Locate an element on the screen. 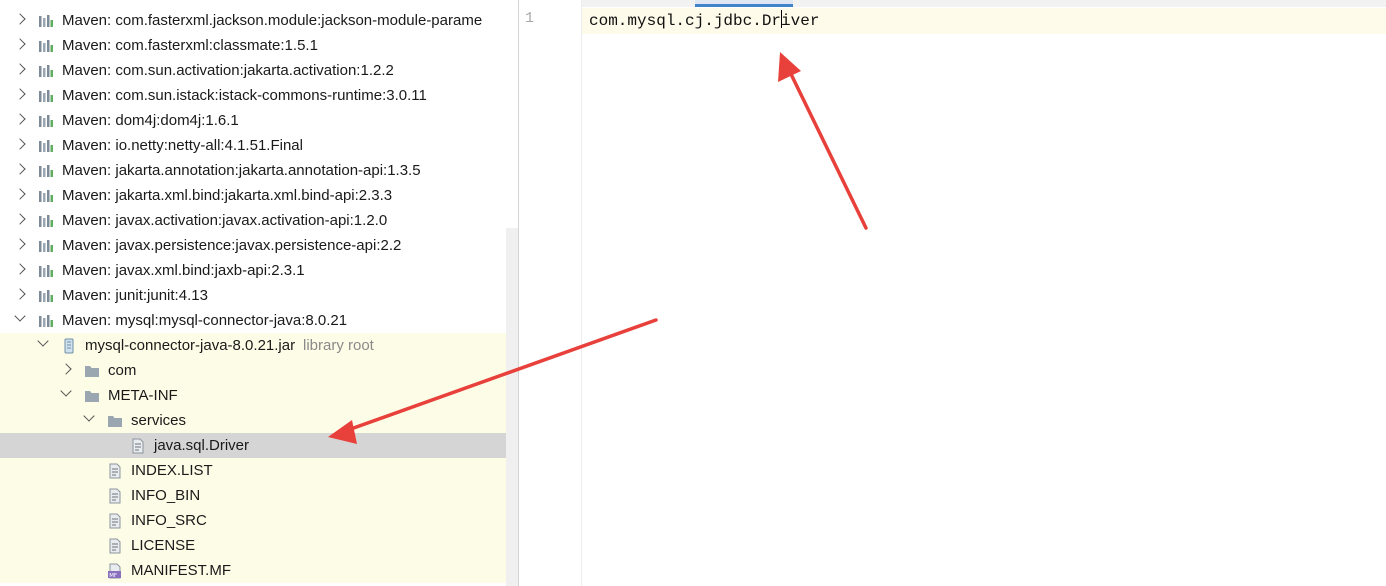  active-editor-tab is located at coordinates (744, 3).